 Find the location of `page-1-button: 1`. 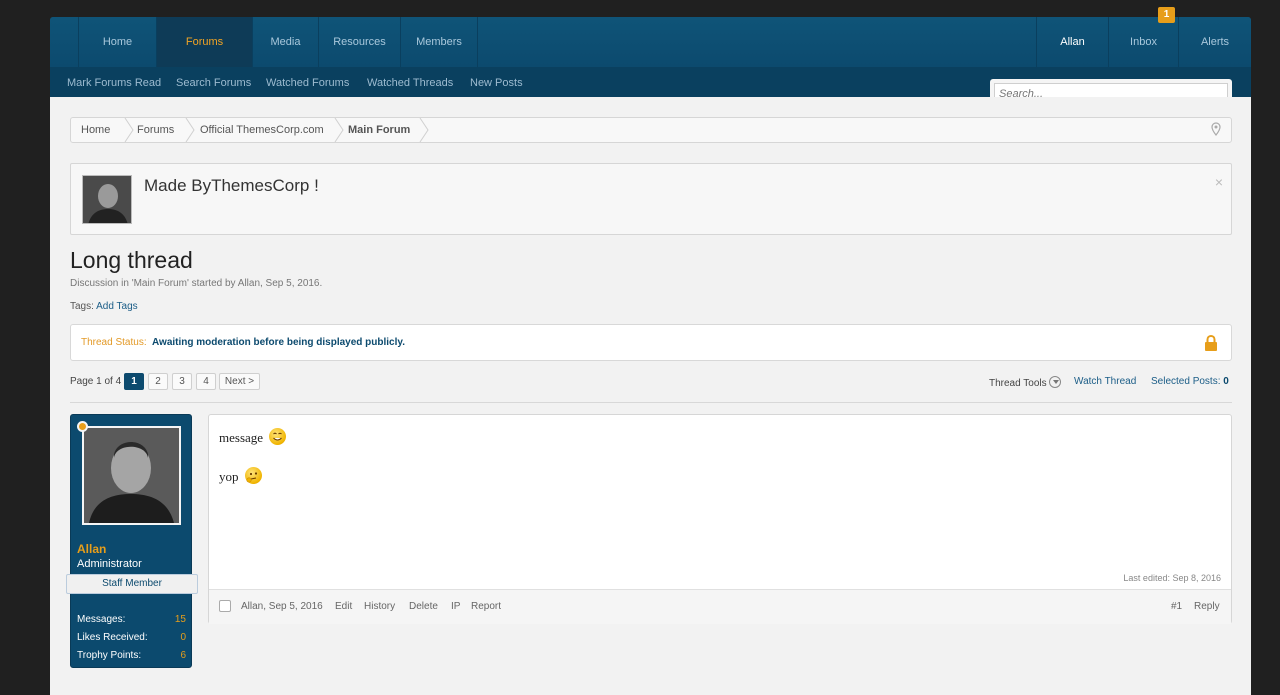

page-1-button: 1 is located at coordinates (134, 381).